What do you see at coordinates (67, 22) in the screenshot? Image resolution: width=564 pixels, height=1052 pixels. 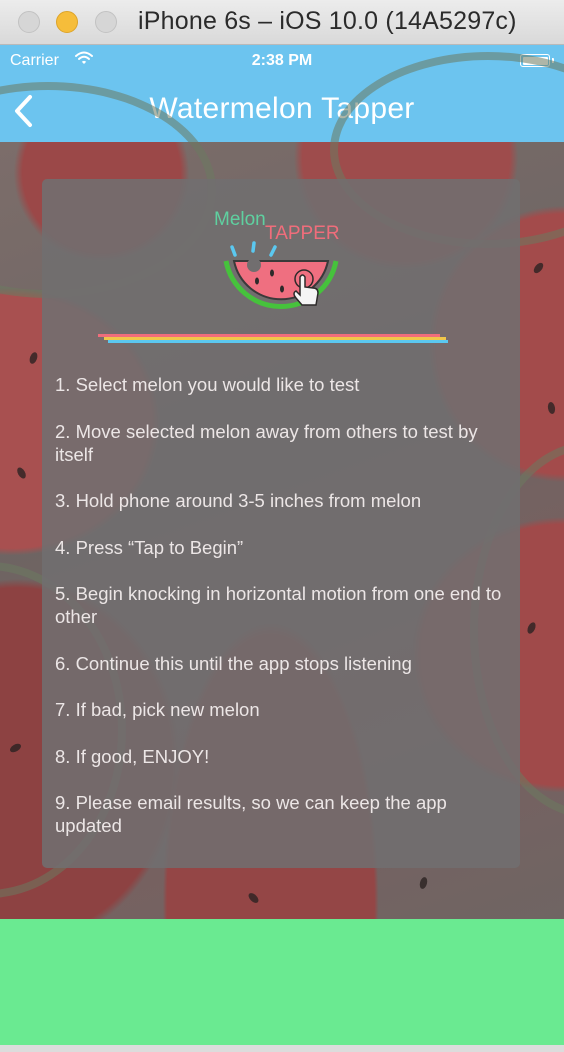 I see `window-minimize-button` at bounding box center [67, 22].